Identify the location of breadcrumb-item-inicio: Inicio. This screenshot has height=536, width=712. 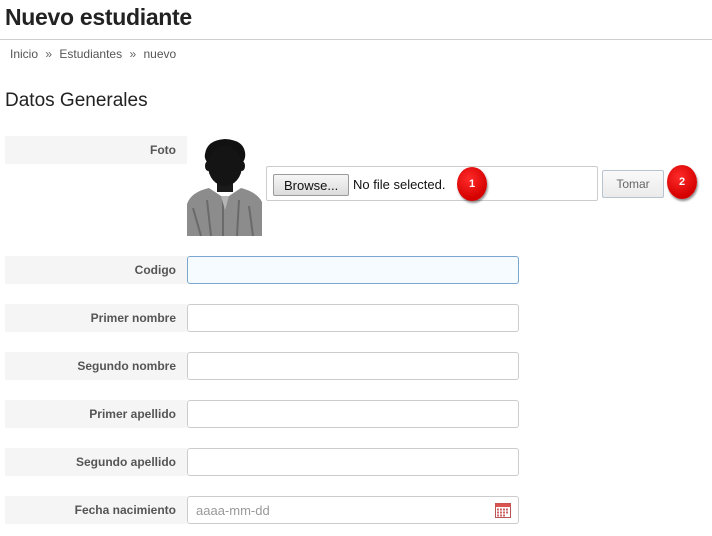
(24, 54).